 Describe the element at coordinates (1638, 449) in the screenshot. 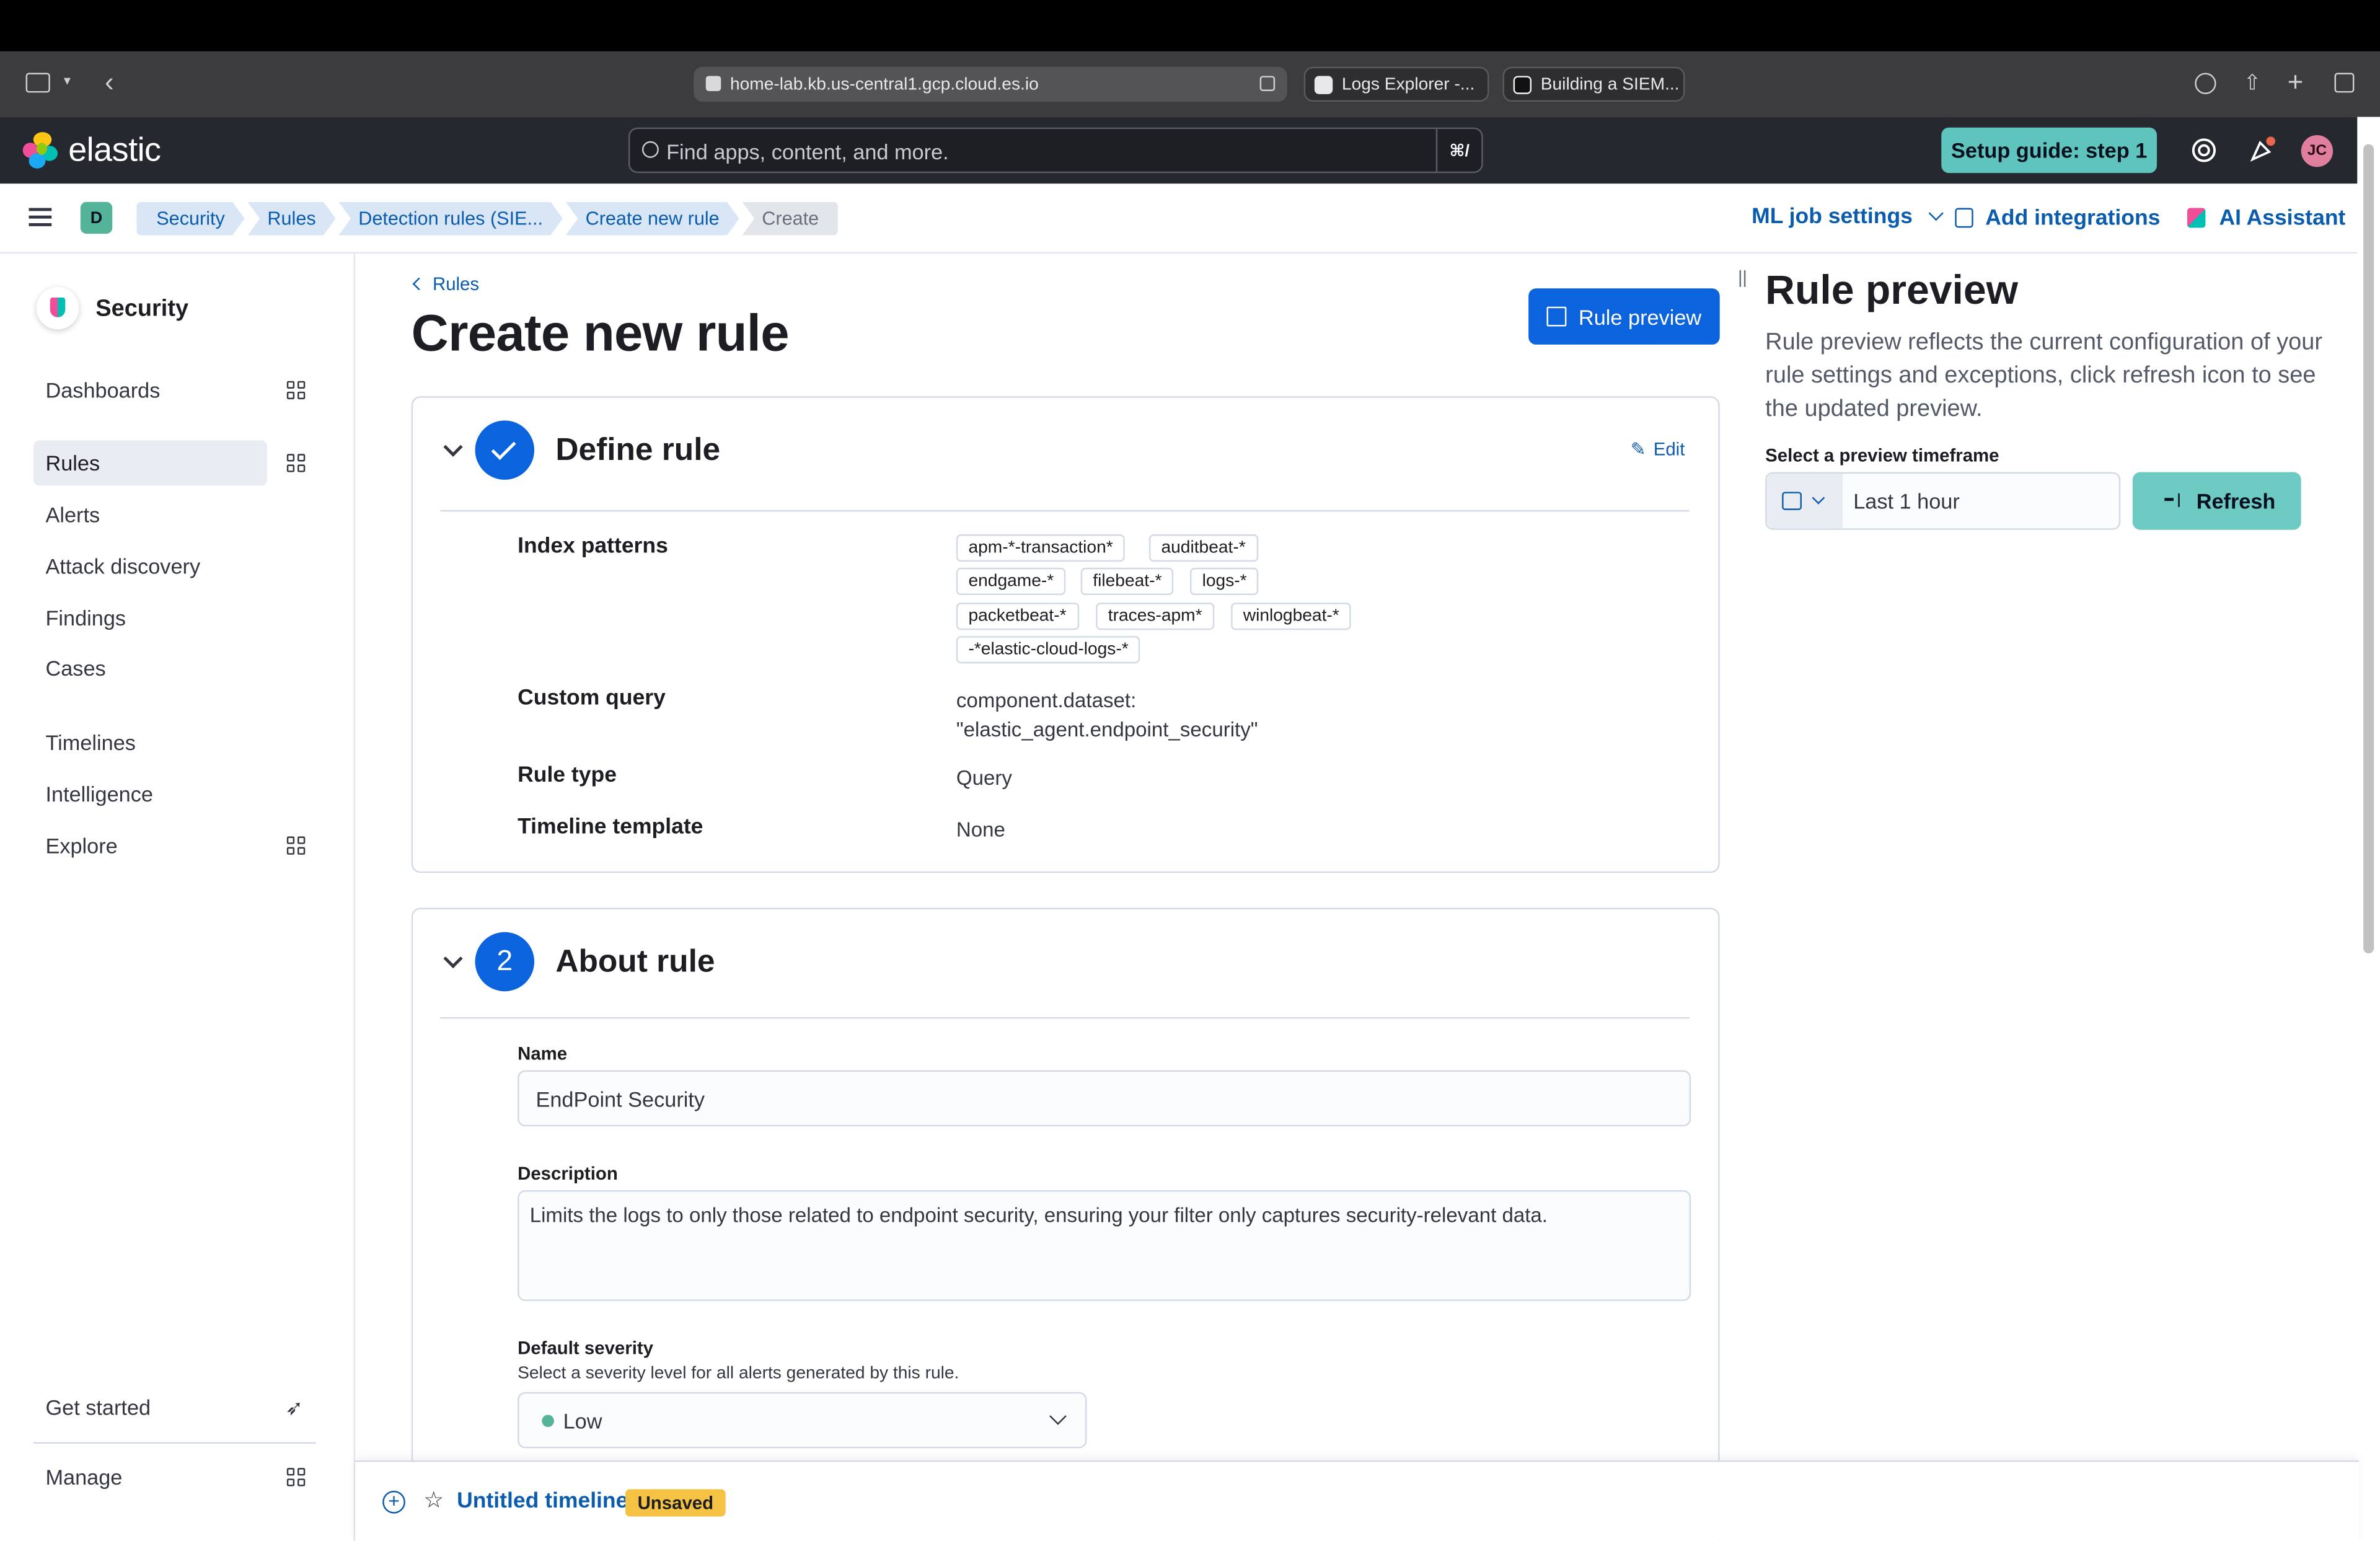

I see `pencil-icon: ✎` at that location.